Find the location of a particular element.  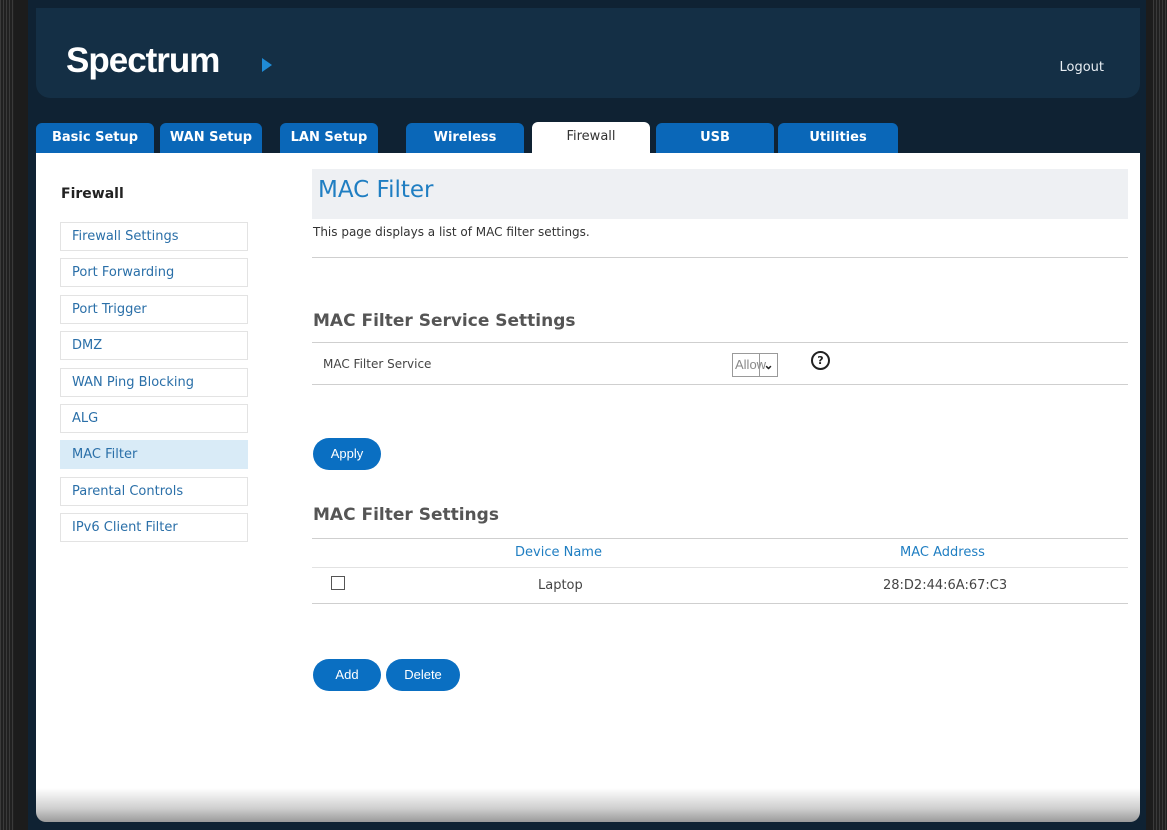

sidebar-item-port-trigger: Port Trigger is located at coordinates (154, 309).